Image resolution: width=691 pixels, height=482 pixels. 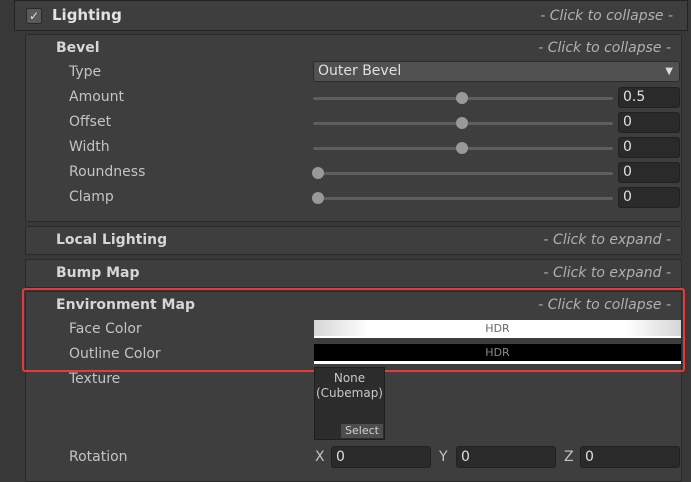 I want to click on bevel-width-input: 0, so click(x=649, y=147).